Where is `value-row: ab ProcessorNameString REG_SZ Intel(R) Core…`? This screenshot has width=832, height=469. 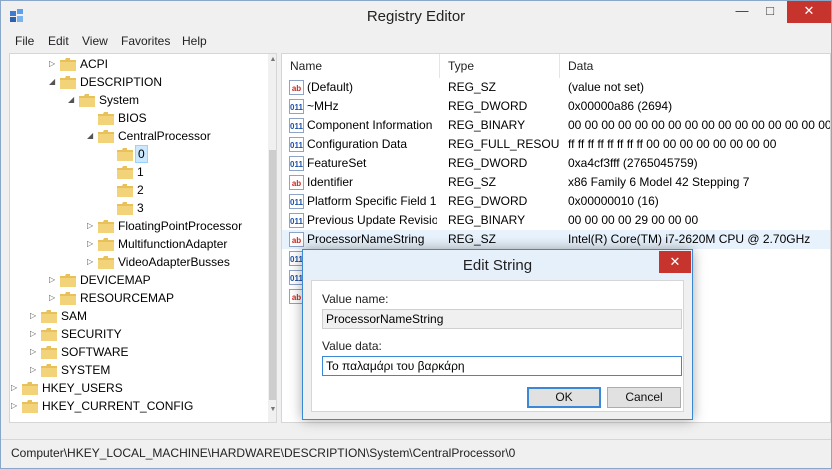 value-row: ab ProcessorNameString REG_SZ Intel(R) Core… is located at coordinates (556, 239).